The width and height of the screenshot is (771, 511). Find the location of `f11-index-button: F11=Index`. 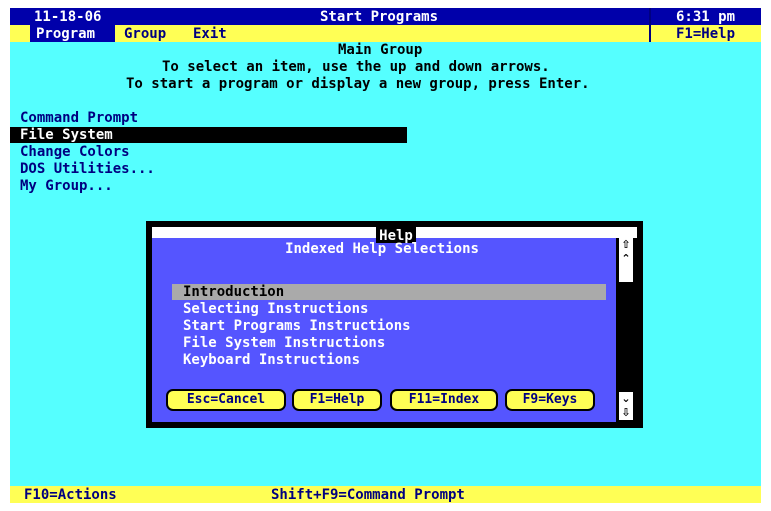

f11-index-button: F11=Index is located at coordinates (444, 400).